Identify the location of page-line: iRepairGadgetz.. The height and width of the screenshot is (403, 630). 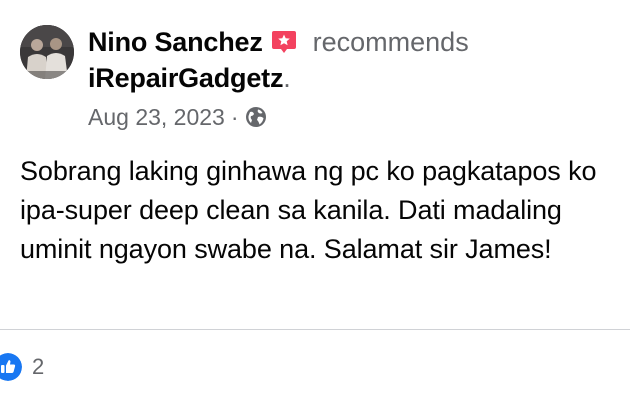
(348, 78).